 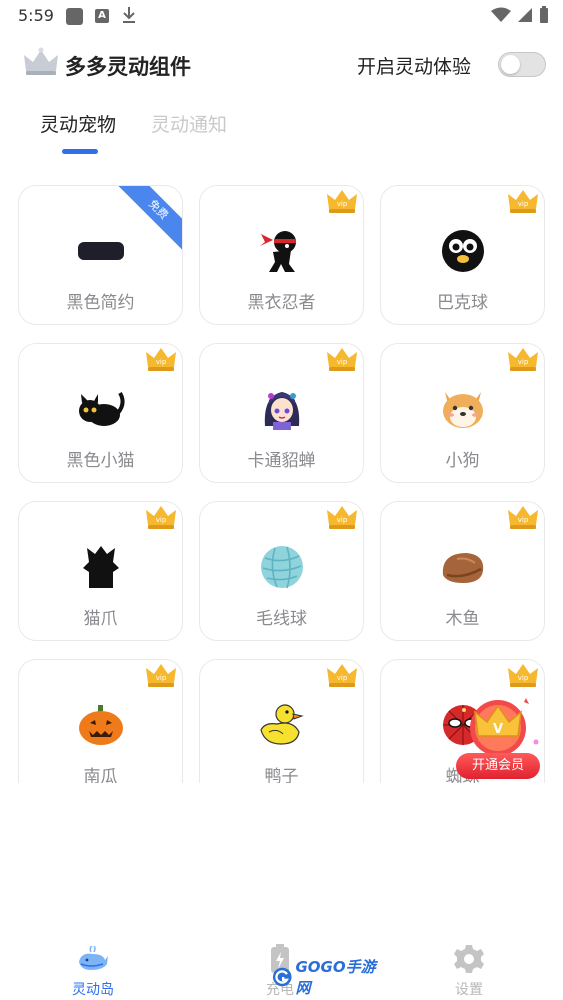 I want to click on gear-icon, so click(x=469, y=959).